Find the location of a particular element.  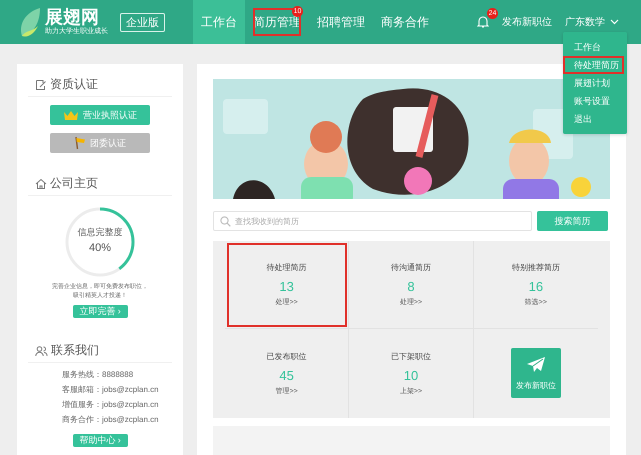

stat-value: 10 is located at coordinates (411, 375).